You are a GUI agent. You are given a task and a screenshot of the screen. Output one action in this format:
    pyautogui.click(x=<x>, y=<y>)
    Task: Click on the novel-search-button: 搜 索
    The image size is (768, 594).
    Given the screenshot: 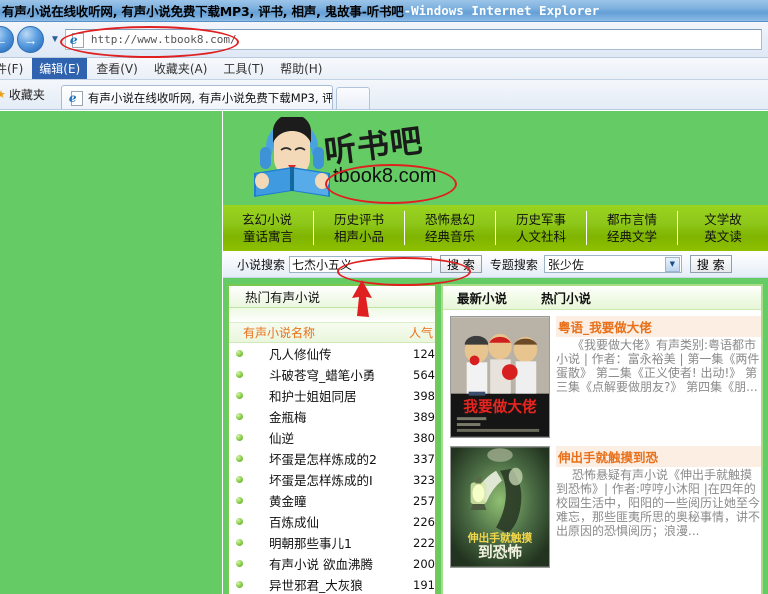 What is the action you would take?
    pyautogui.click(x=461, y=264)
    